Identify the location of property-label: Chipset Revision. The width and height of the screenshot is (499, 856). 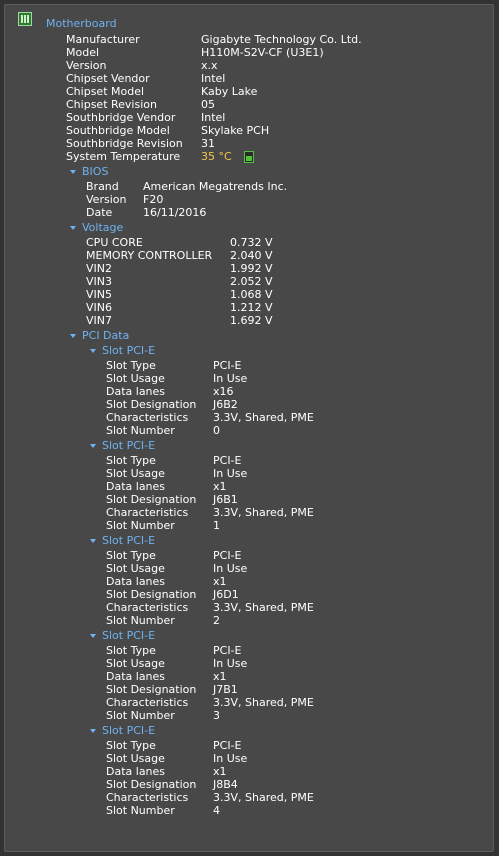
(111, 104).